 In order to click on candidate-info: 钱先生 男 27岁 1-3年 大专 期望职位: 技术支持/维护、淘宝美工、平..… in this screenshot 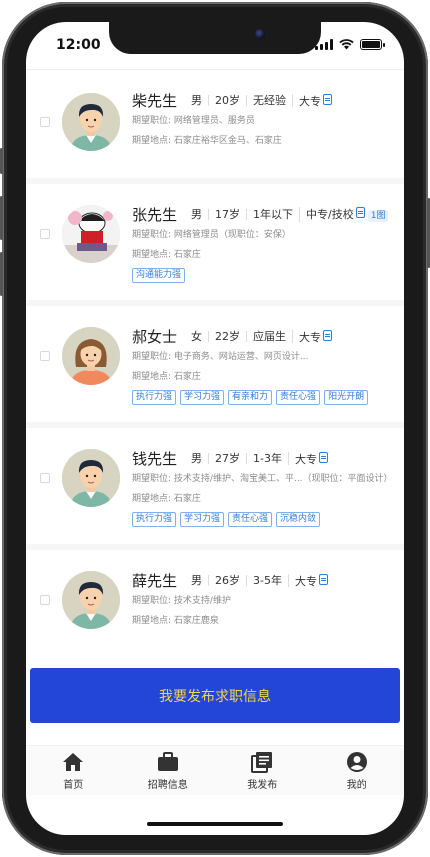, I will do `click(268, 487)`.